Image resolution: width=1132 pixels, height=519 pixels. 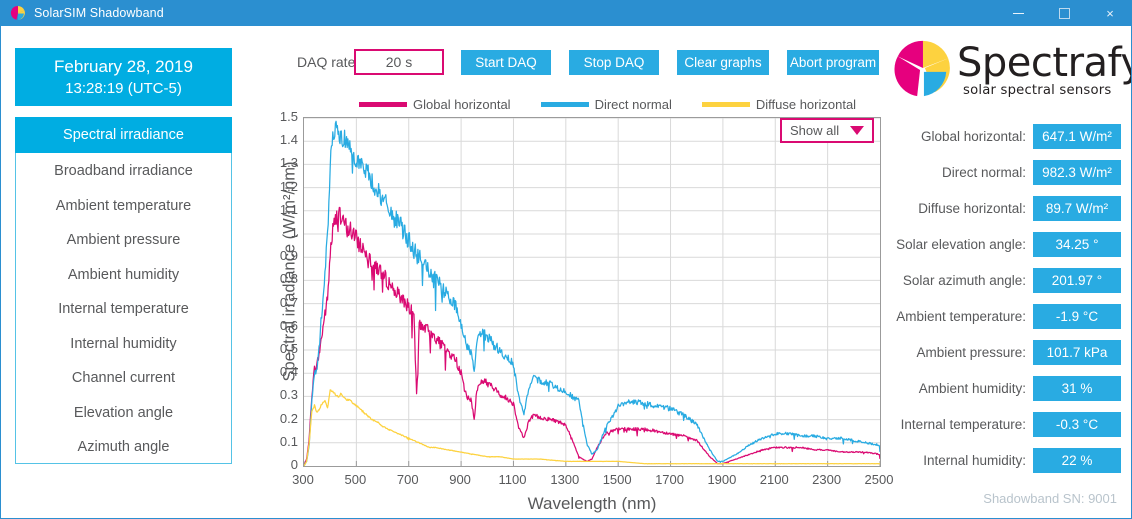 I want to click on legend-label-diffuse-horizontal: Diffuse horizontal, so click(x=806, y=104).